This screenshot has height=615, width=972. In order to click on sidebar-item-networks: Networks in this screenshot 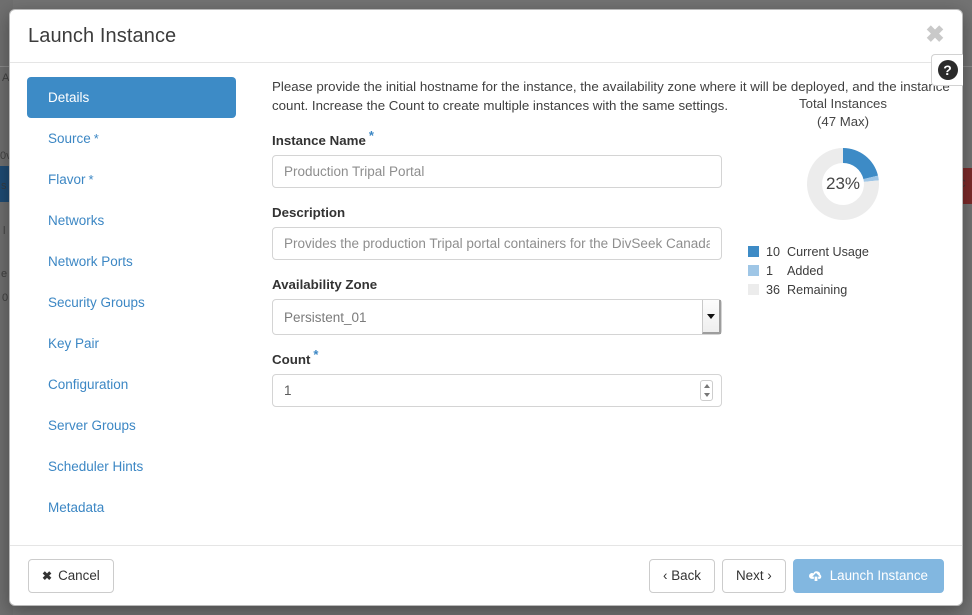, I will do `click(131, 220)`.